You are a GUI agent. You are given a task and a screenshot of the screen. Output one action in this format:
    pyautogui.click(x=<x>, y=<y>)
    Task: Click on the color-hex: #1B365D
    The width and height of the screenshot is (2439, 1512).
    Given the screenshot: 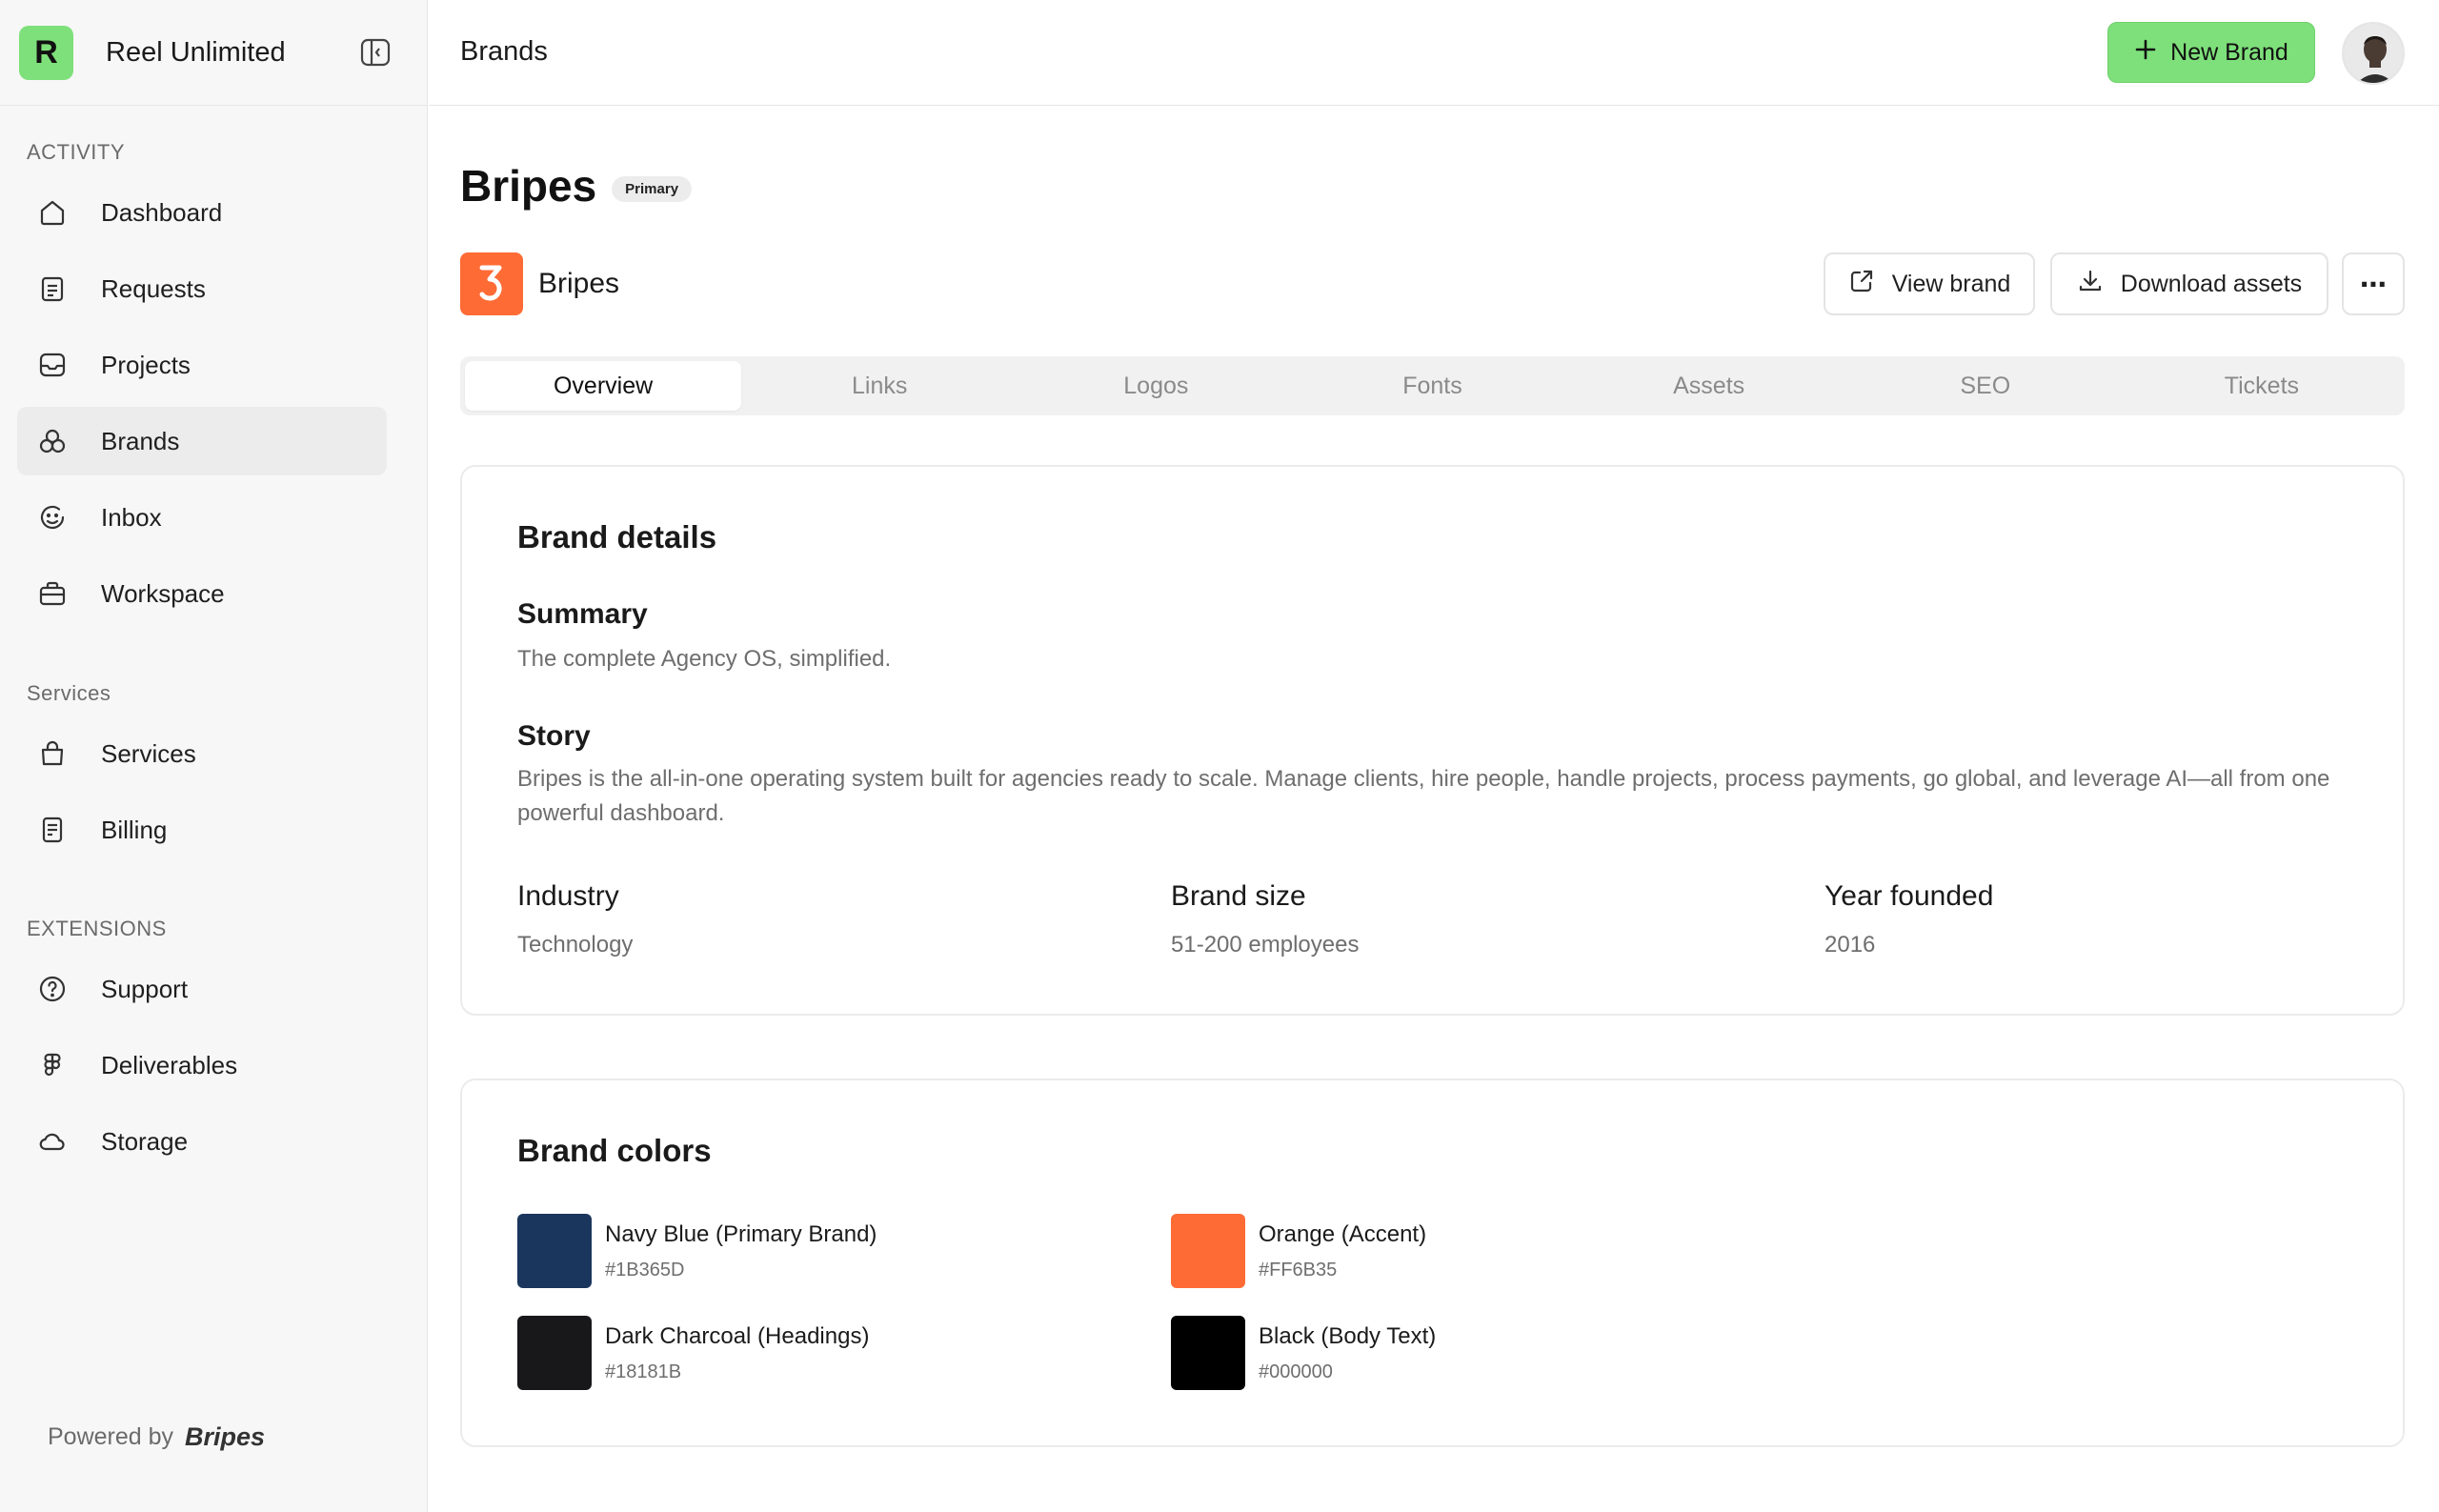 What is the action you would take?
    pyautogui.click(x=645, y=1269)
    